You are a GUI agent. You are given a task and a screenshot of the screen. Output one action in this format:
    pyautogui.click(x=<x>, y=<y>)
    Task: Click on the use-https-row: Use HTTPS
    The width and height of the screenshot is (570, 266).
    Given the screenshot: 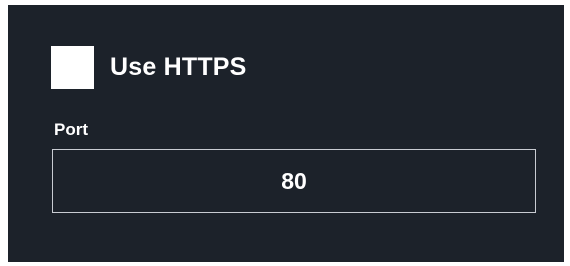 What is the action you would take?
    pyautogui.click(x=149, y=67)
    